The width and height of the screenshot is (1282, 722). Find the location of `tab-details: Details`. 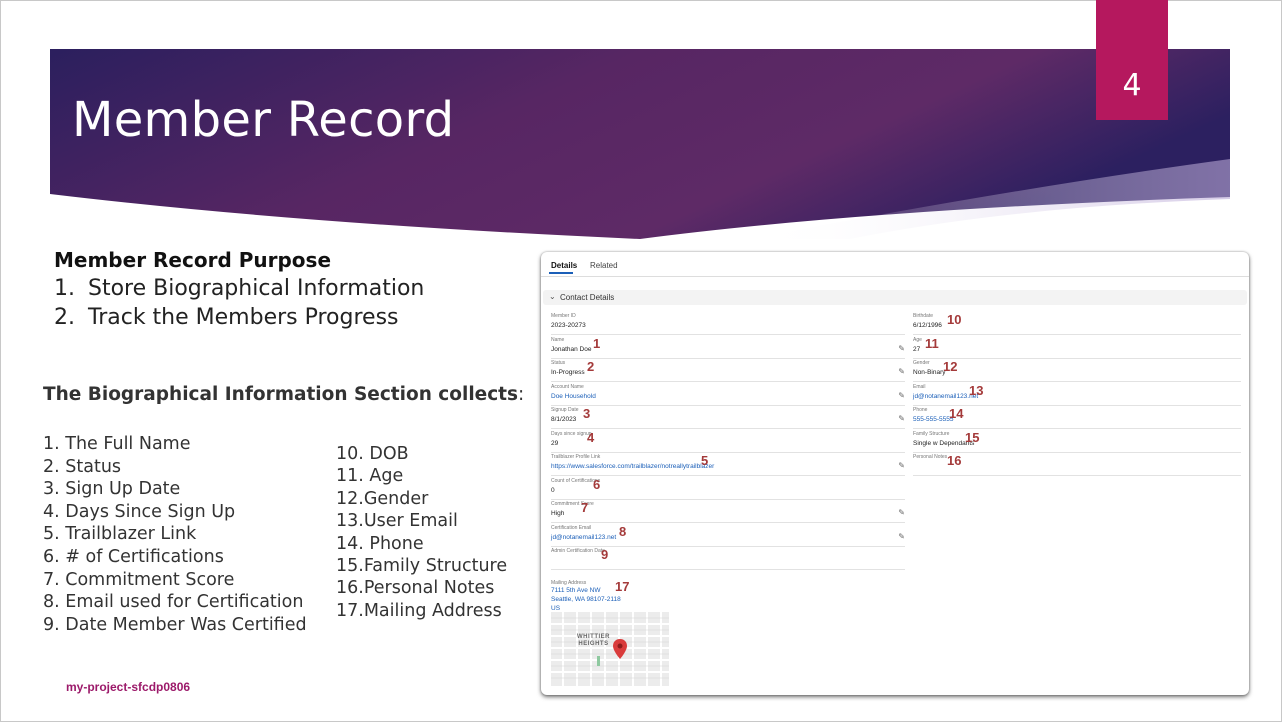

tab-details: Details is located at coordinates (564, 265).